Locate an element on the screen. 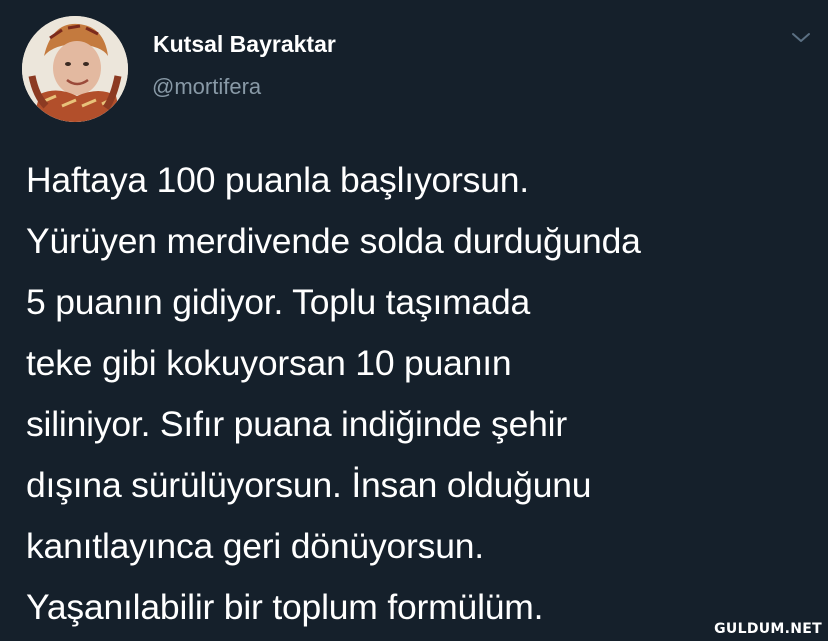 This screenshot has width=828, height=641. display-name: Kutsal Bayraktar is located at coordinates (244, 44).